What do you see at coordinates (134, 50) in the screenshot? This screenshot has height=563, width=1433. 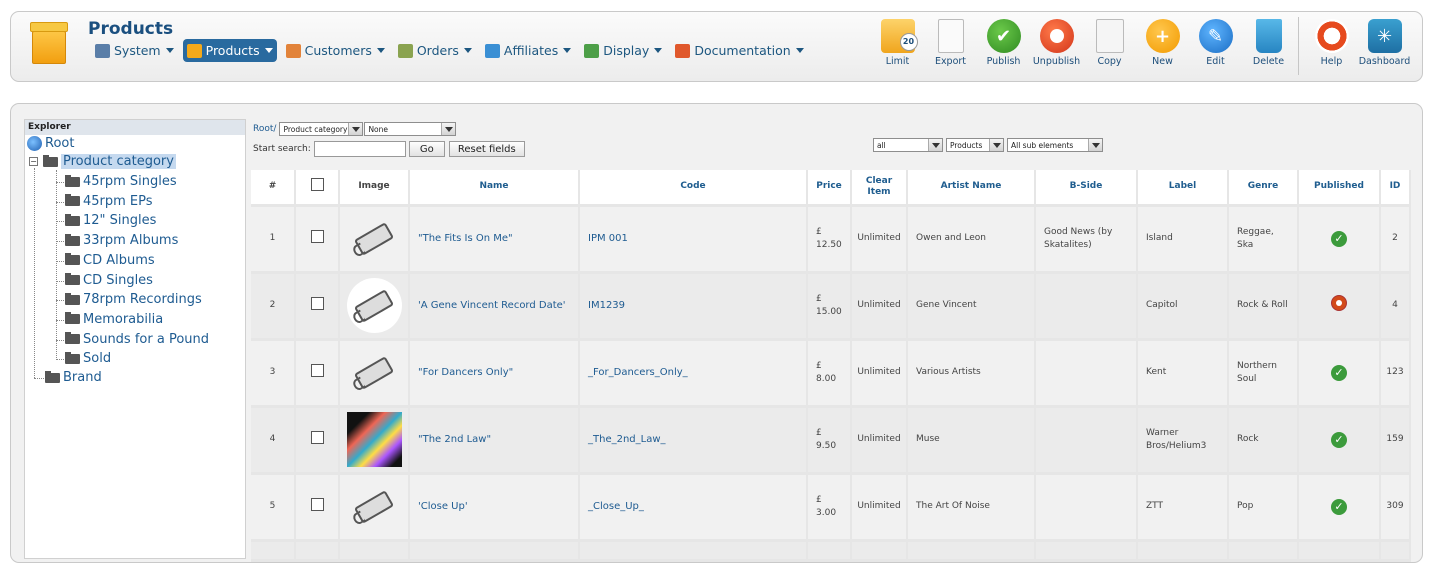 I see `menu-system: System` at bounding box center [134, 50].